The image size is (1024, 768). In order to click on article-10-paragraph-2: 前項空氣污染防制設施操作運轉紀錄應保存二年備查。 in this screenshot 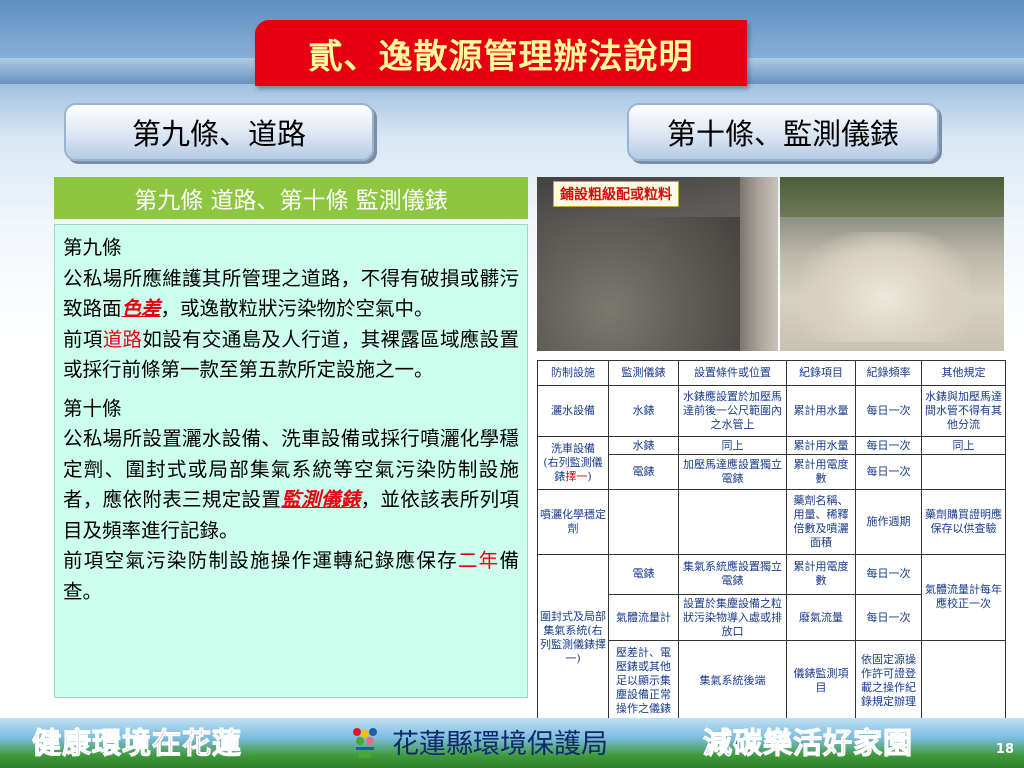, I will do `click(291, 576)`.